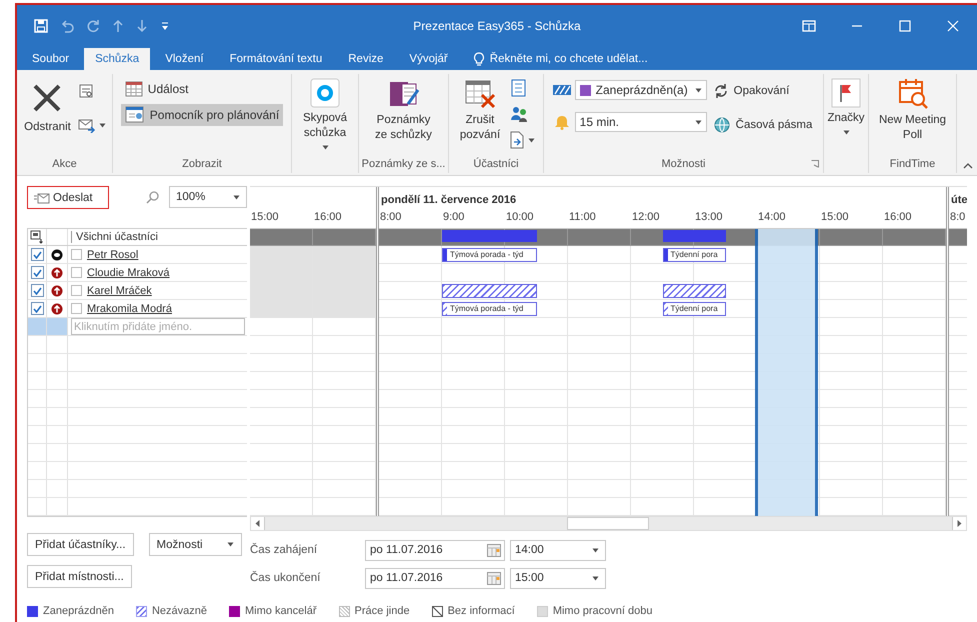 The image size is (977, 622). I want to click on scrollbar-track, so click(608, 523).